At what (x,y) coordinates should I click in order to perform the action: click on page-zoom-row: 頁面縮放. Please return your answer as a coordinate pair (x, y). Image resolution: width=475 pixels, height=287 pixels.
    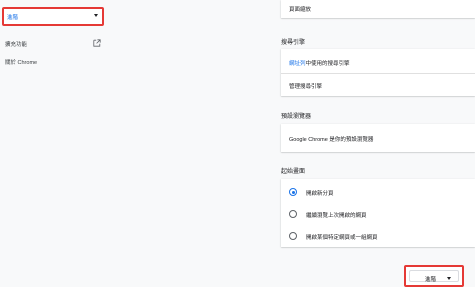
    Looking at the image, I should click on (382, 9).